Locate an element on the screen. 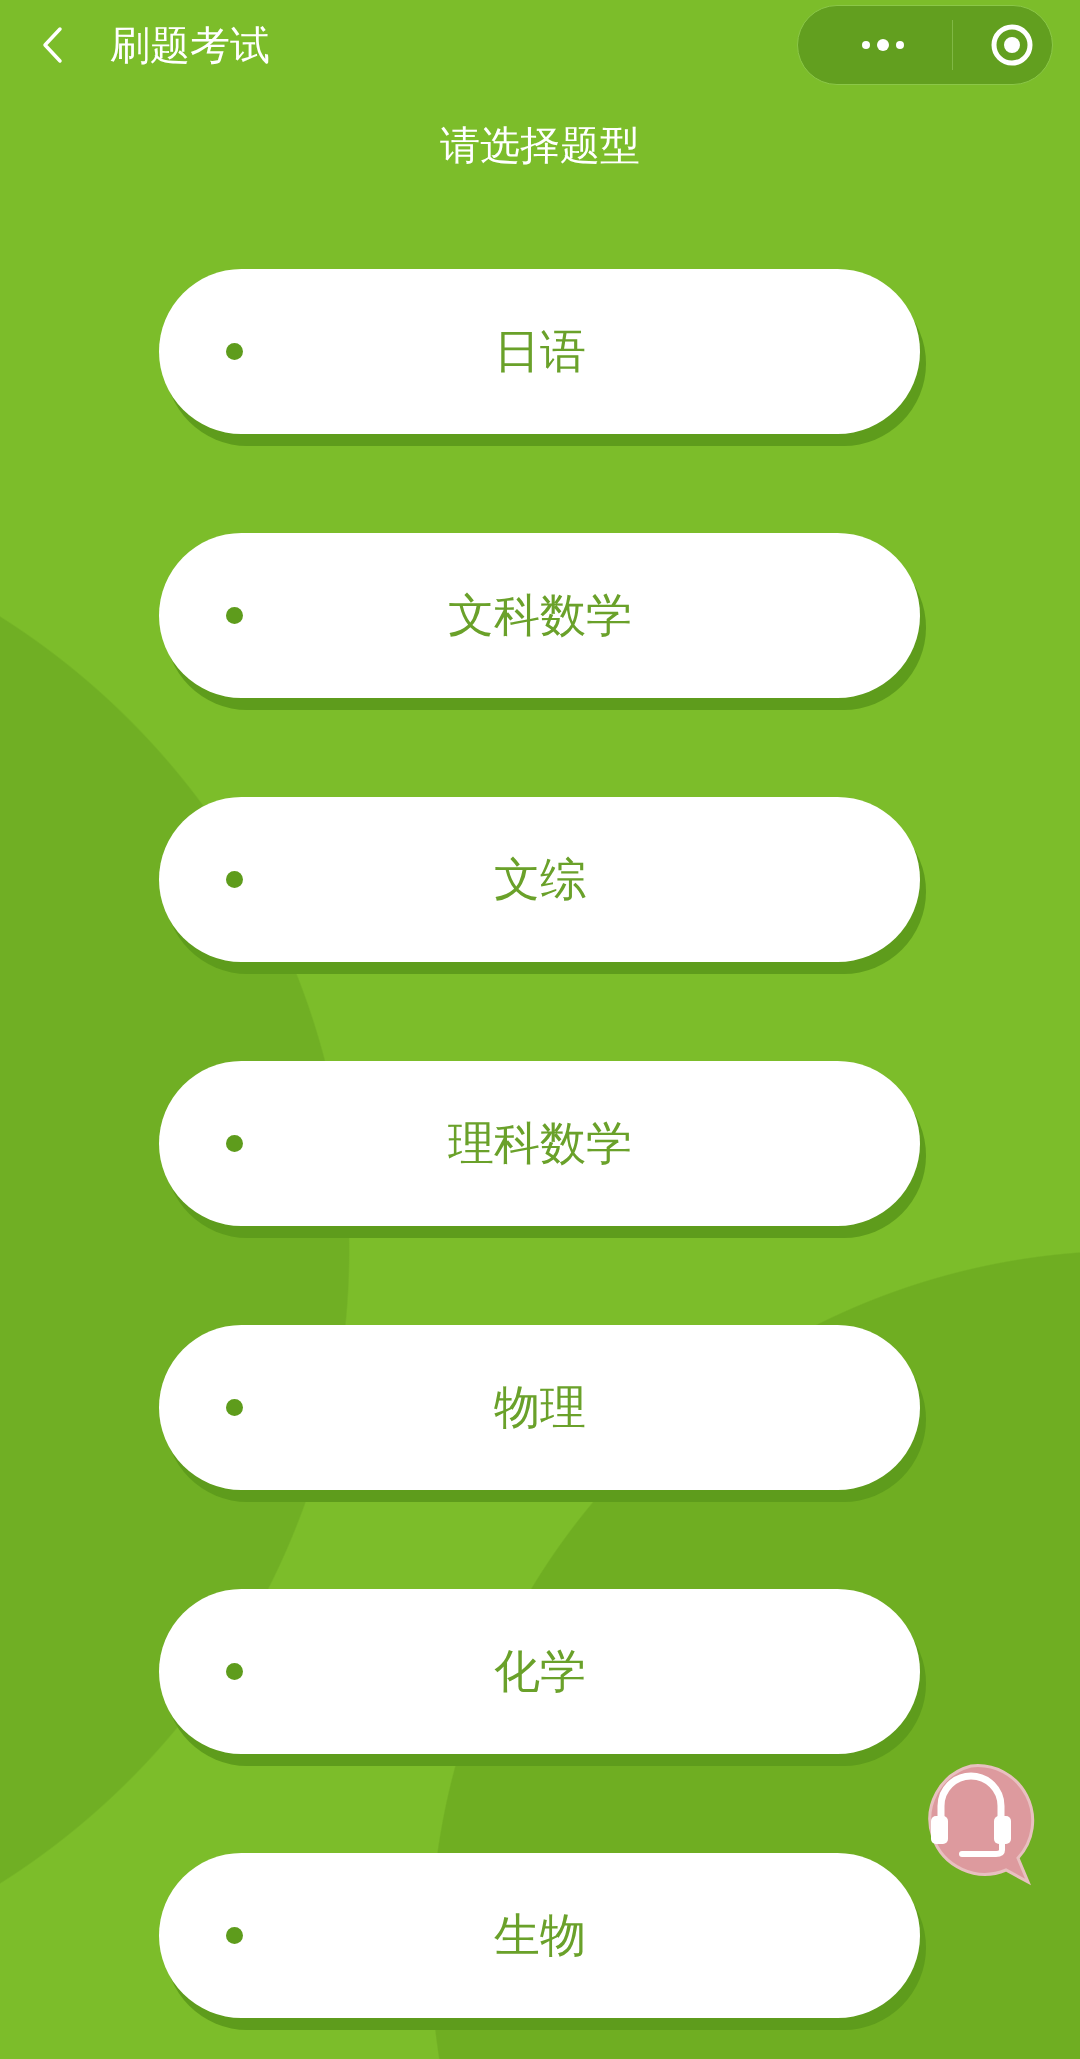 The height and width of the screenshot is (2059, 1080). back-icon is located at coordinates (52, 45).